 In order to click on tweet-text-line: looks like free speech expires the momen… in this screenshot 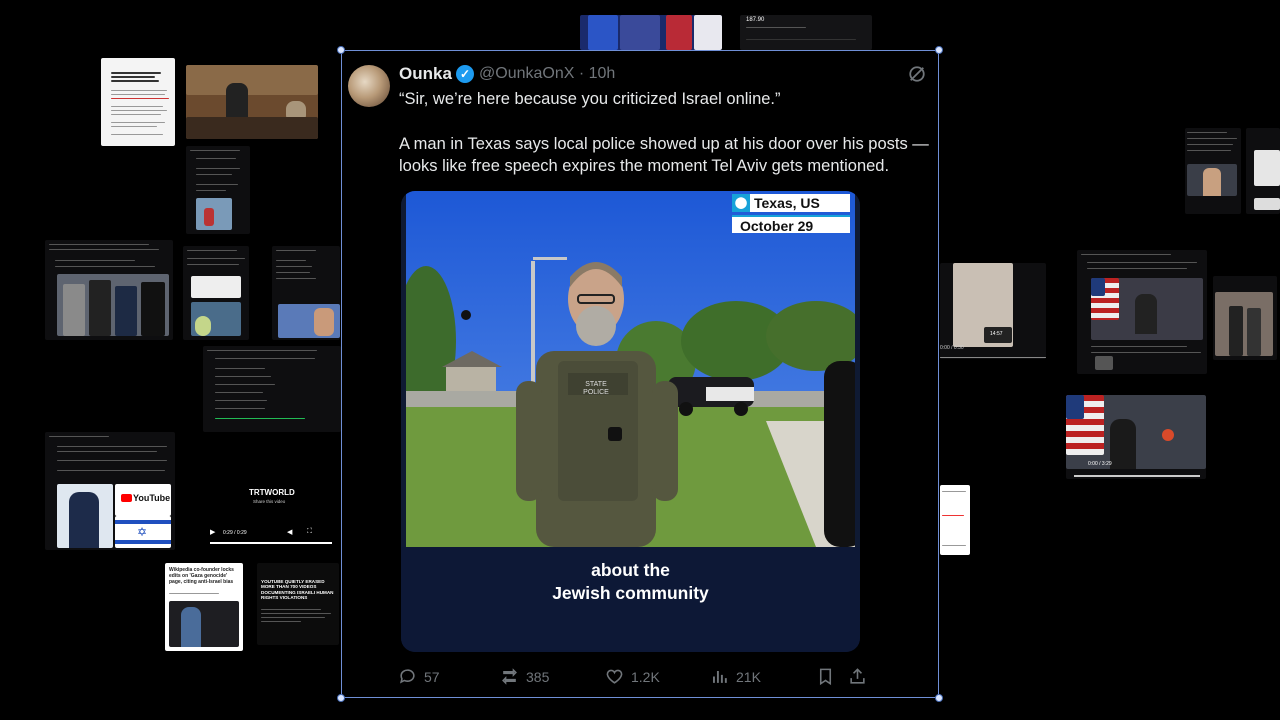, I will do `click(644, 166)`.